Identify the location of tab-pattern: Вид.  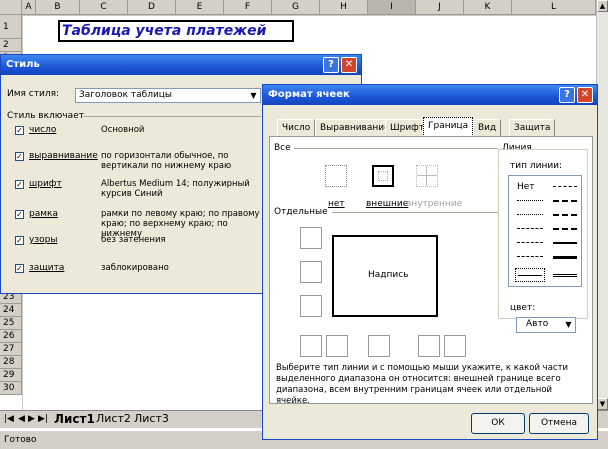
(487, 127).